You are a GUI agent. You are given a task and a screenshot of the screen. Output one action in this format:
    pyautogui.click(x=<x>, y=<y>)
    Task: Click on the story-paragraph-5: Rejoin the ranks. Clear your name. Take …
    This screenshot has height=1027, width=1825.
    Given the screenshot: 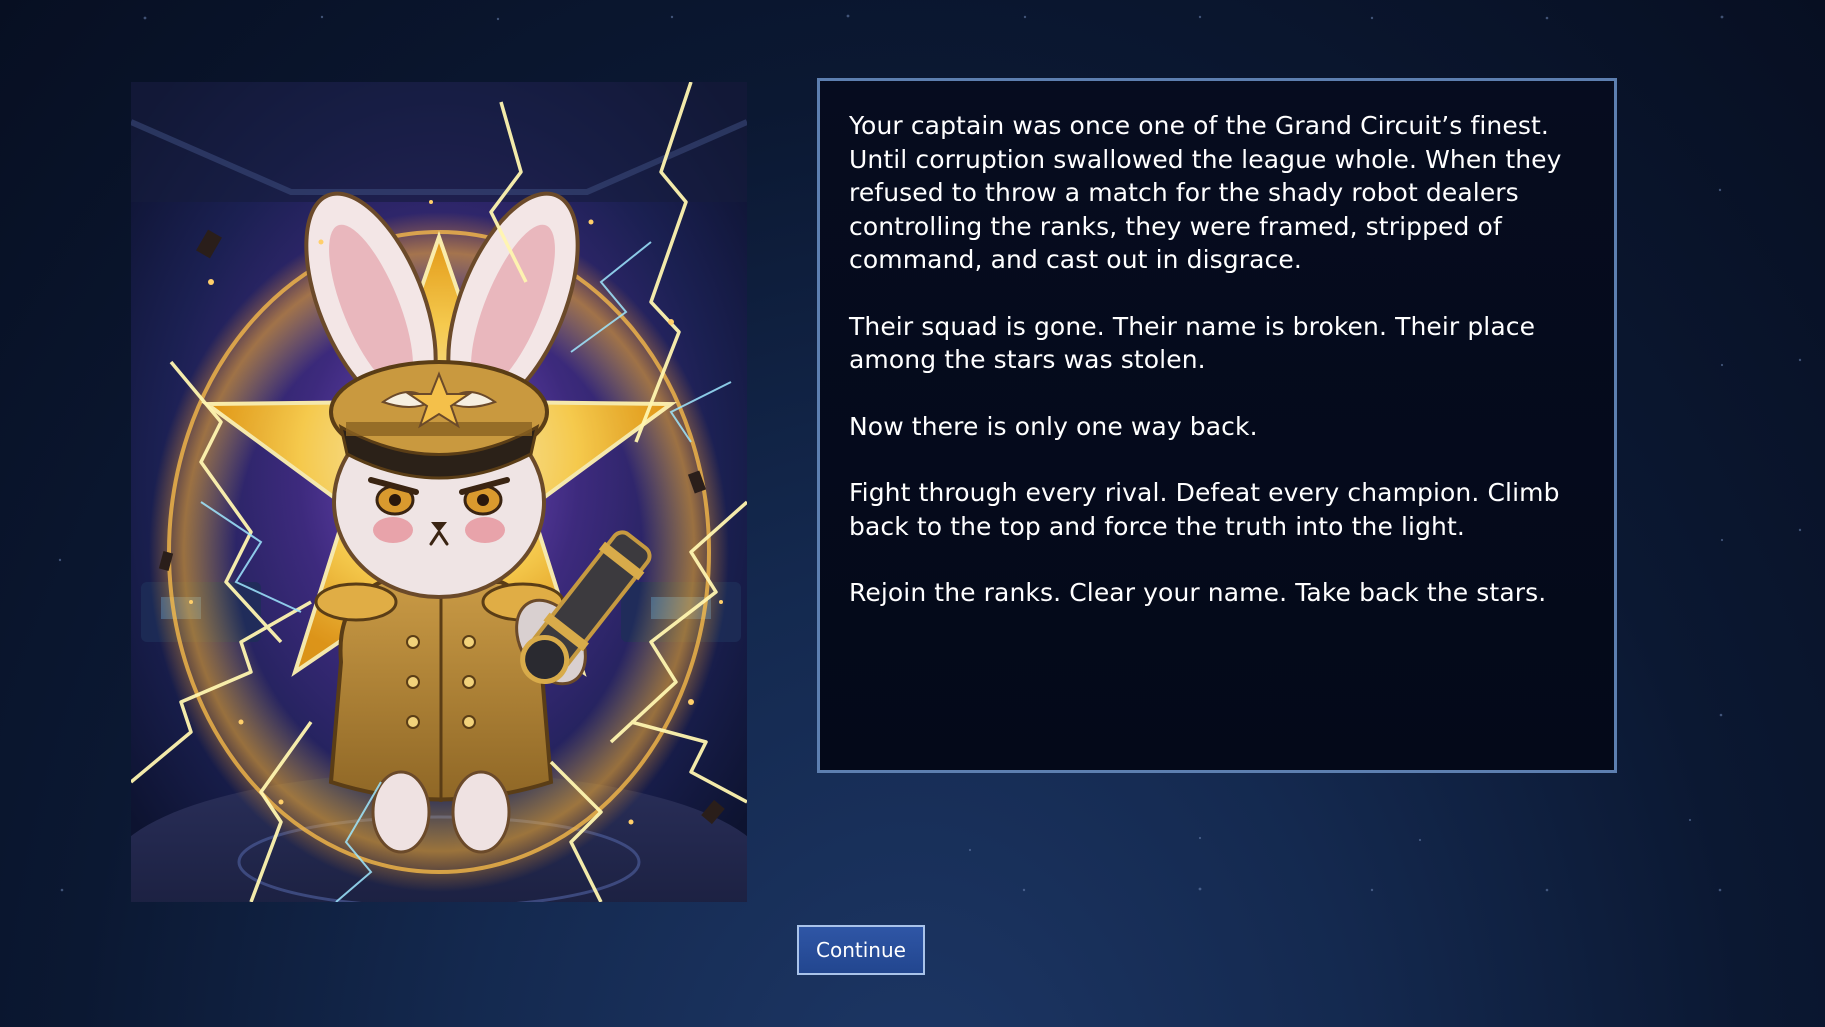 What is the action you would take?
    pyautogui.click(x=1198, y=592)
    